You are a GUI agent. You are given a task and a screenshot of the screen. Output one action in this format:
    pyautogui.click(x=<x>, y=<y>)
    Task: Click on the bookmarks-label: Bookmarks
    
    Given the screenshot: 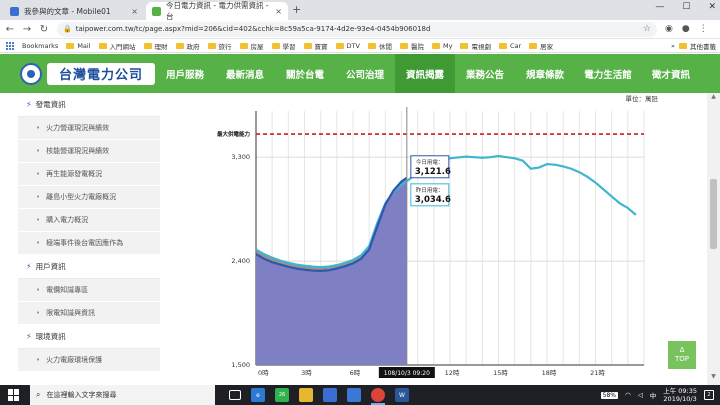 What is the action you would take?
    pyautogui.click(x=40, y=46)
    